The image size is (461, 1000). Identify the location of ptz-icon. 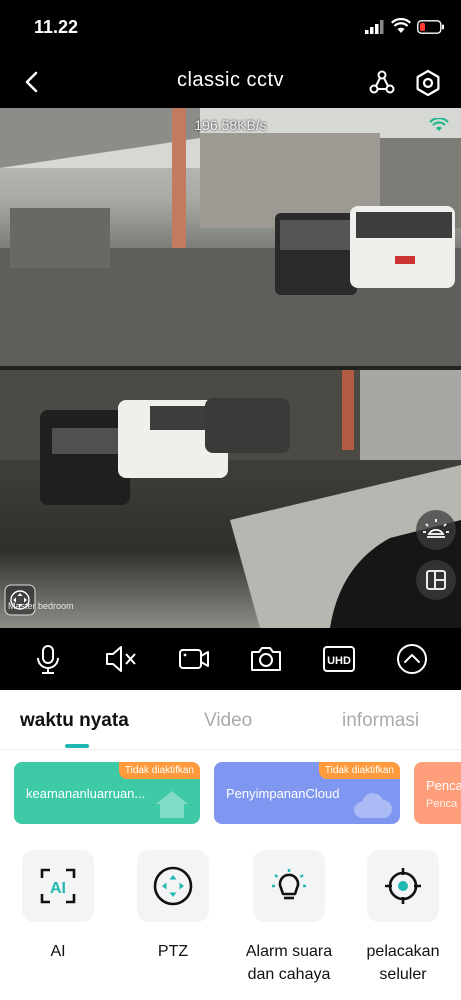
(173, 886).